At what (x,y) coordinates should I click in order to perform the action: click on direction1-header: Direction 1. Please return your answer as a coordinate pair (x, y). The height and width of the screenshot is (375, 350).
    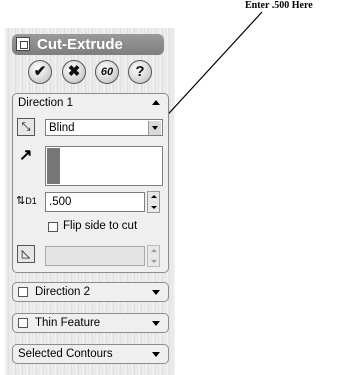
    Looking at the image, I should click on (90, 103).